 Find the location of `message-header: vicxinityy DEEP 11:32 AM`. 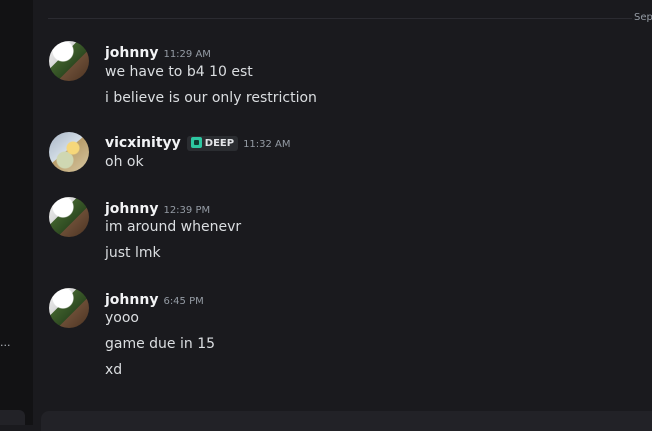

message-header: vicxinityy DEEP 11:32 AM is located at coordinates (198, 141).